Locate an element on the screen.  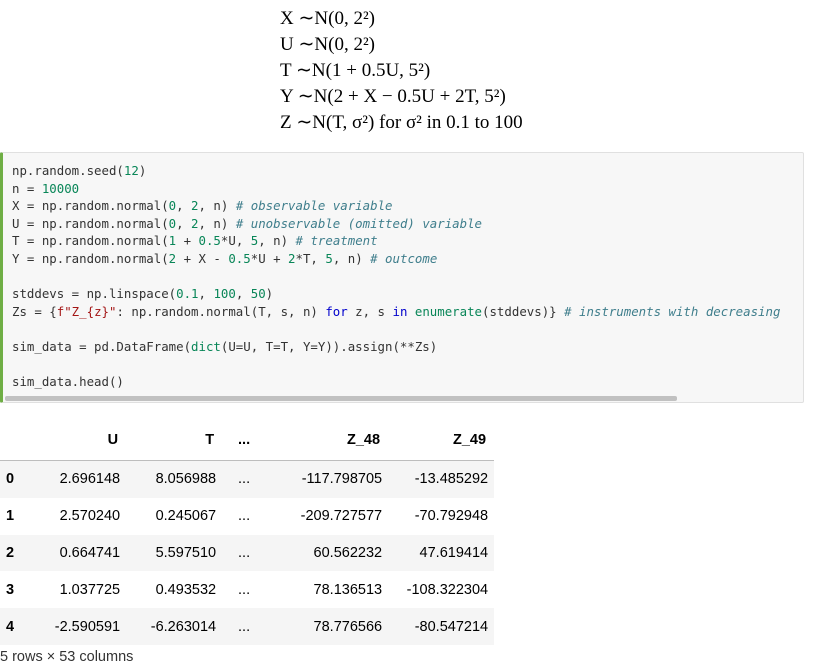
column-header-t: T is located at coordinates (210, 440).